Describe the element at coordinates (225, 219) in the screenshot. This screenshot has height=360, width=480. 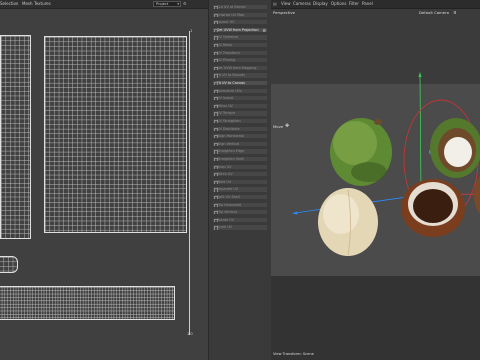
I see `command-label: Rotate UV` at that location.